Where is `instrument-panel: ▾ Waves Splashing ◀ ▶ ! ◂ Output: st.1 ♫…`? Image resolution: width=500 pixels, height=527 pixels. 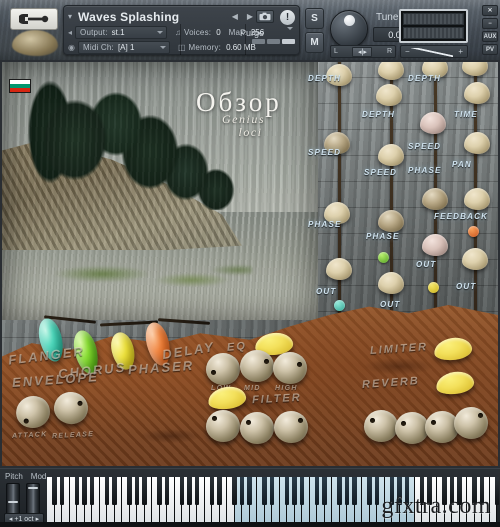 instrument-panel: ▾ Waves Splashing ◀ ▶ ! ◂ Output: st.1 ♫… is located at coordinates (181, 30).